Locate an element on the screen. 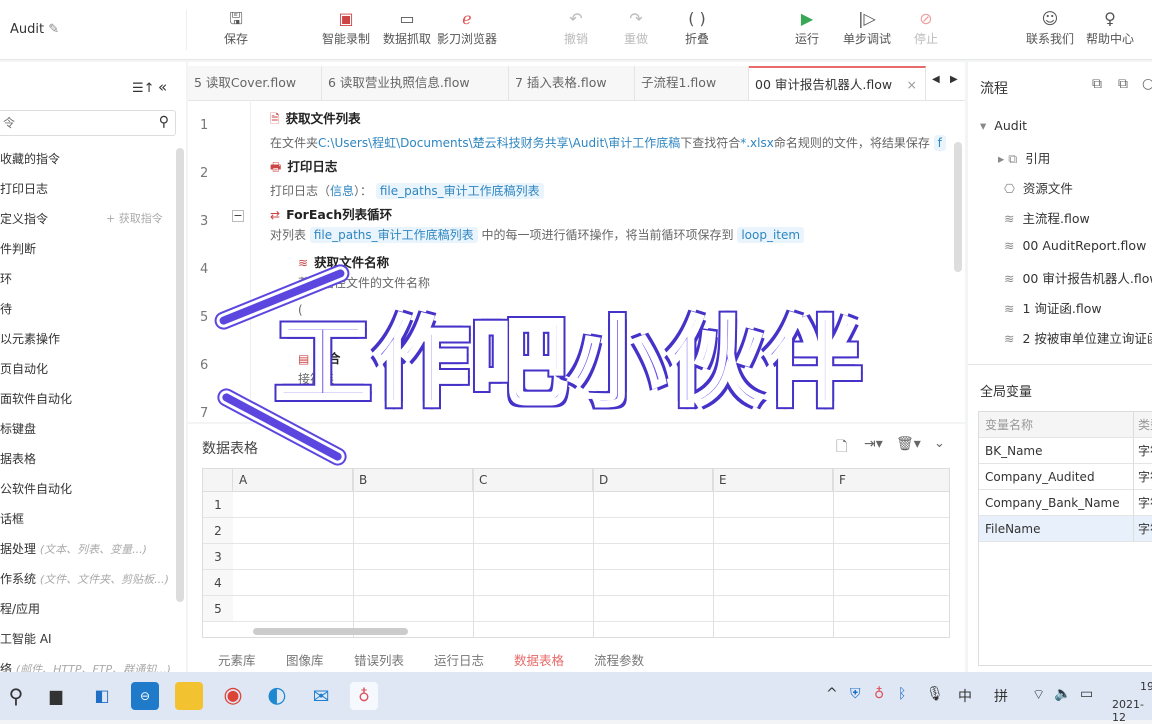 The image size is (1152, 724). command-category: 收藏的指令 is located at coordinates (30, 158).